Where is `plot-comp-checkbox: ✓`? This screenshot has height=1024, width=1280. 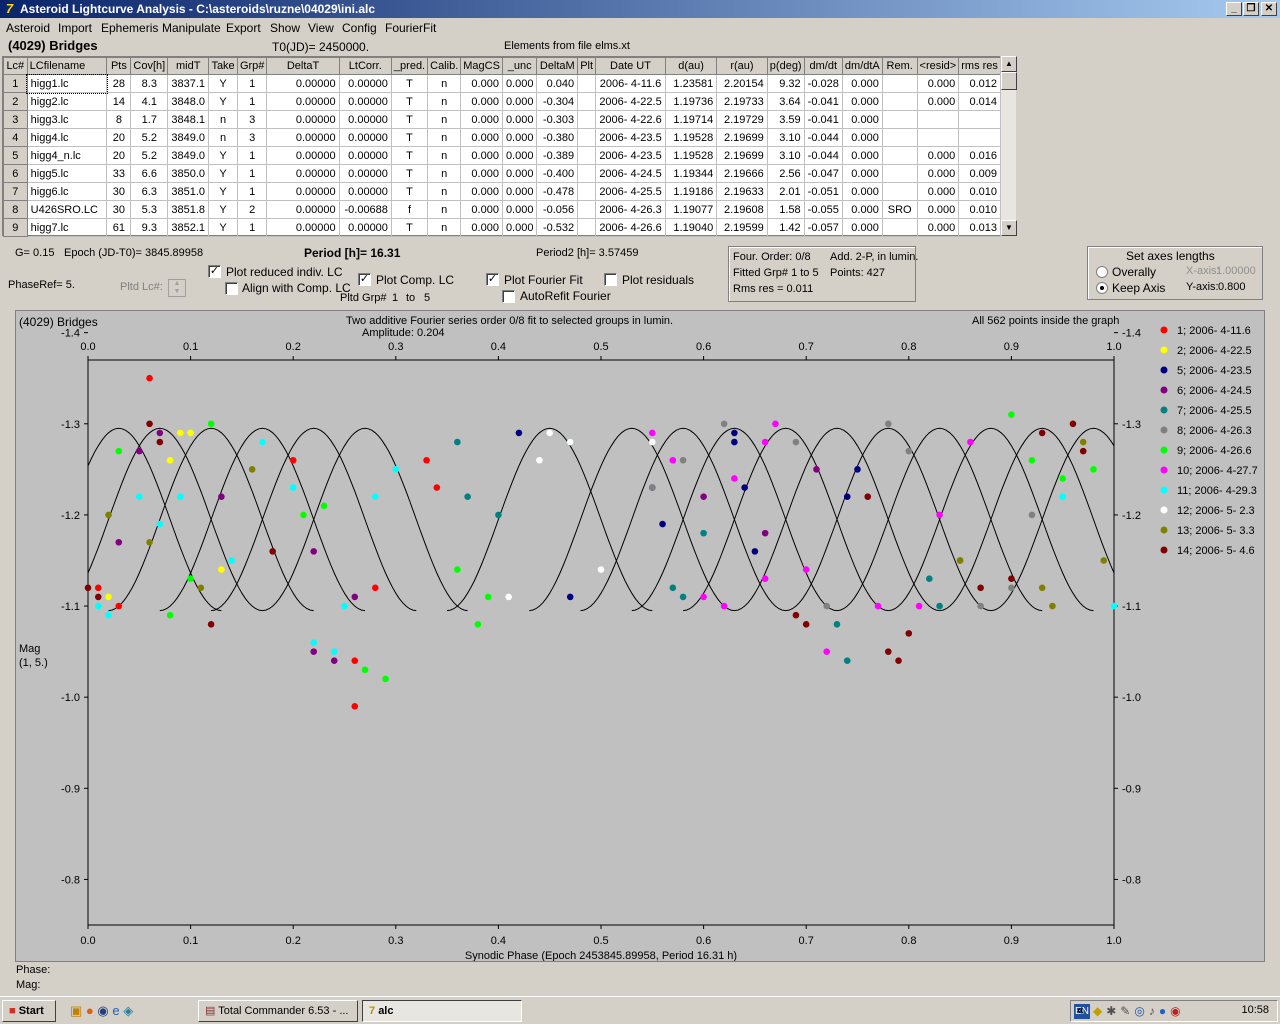 plot-comp-checkbox: ✓ is located at coordinates (364, 279).